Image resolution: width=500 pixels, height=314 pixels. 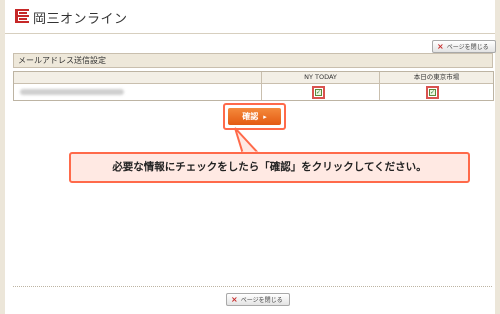 I want to click on table-header-row: NY TODAY 本日の東京市場, so click(x=253, y=78).